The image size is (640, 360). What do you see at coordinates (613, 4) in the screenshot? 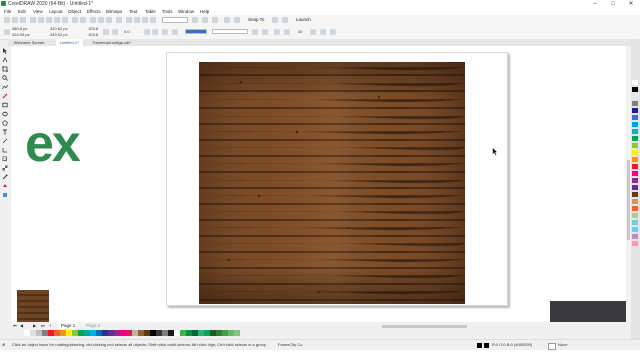
I see `maximize-button: □` at bounding box center [613, 4].